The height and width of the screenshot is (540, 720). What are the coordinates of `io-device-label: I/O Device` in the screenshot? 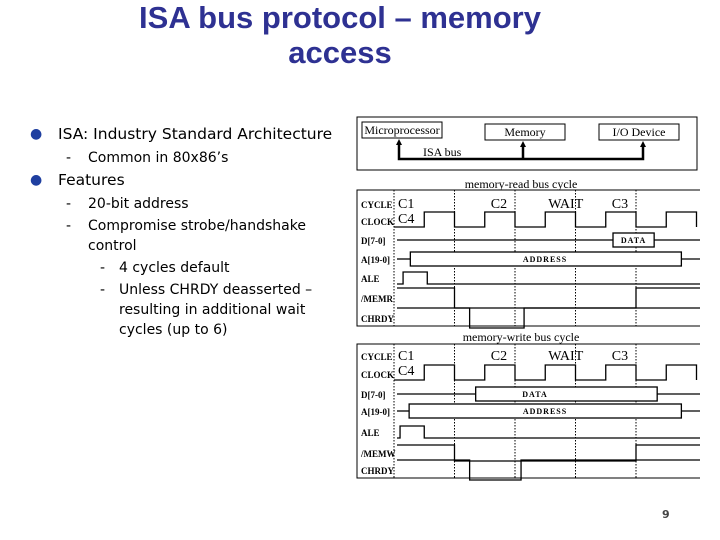 It's located at (639, 132).